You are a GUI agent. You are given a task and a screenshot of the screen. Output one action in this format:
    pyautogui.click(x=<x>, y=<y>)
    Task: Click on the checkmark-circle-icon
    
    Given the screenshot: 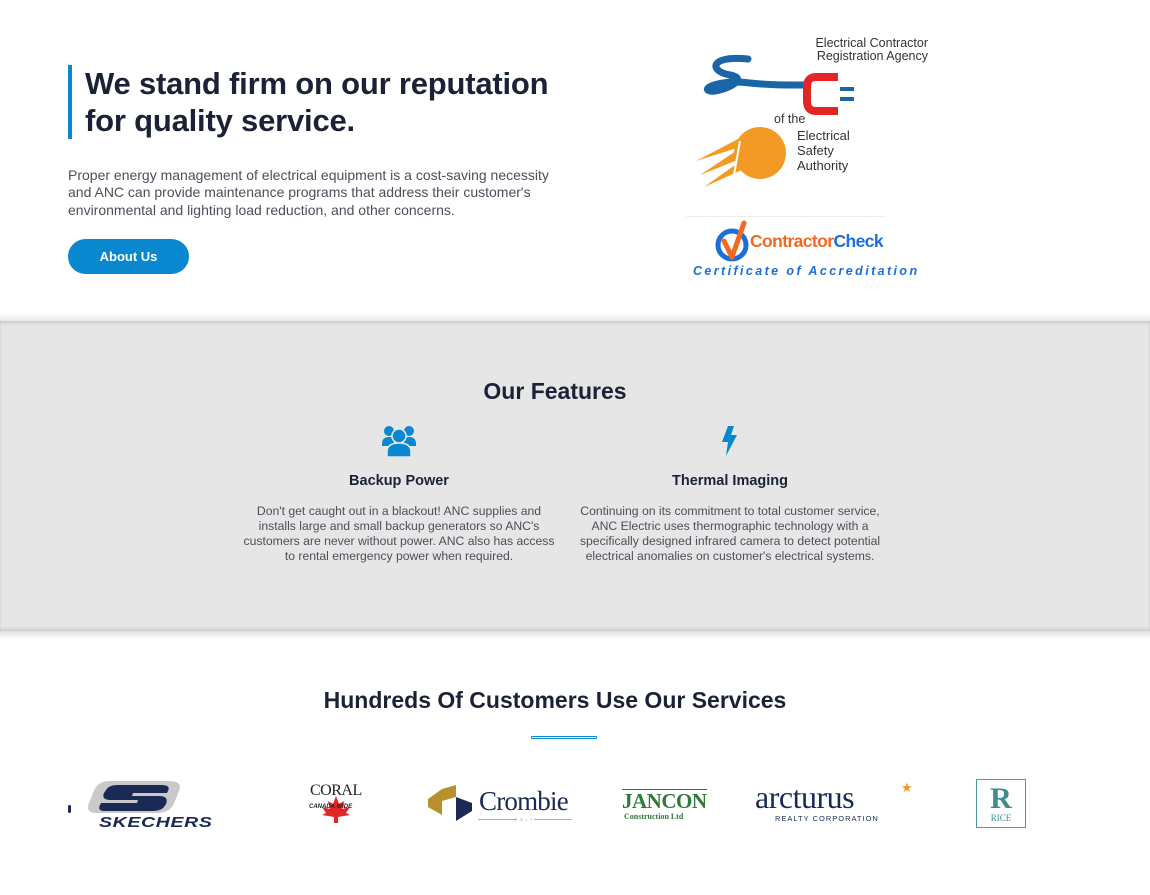 What is the action you would take?
    pyautogui.click(x=732, y=241)
    